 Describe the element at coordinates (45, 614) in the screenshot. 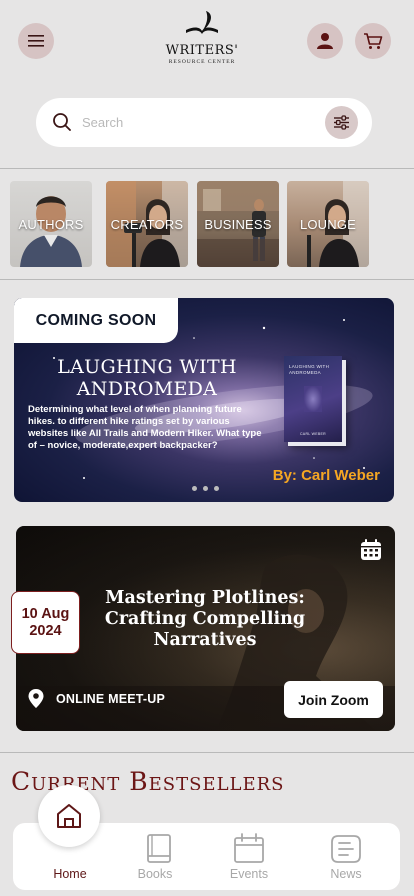

I see `event-date-day: 10 Aug` at that location.